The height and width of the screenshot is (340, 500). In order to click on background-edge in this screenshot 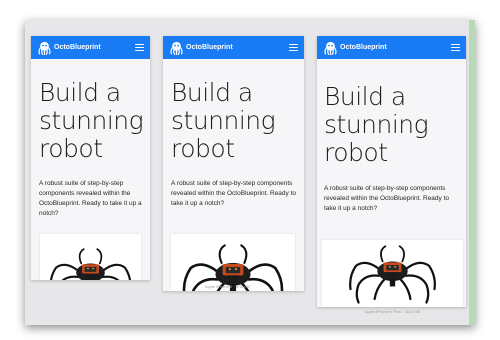, I will do `click(472, 172)`.